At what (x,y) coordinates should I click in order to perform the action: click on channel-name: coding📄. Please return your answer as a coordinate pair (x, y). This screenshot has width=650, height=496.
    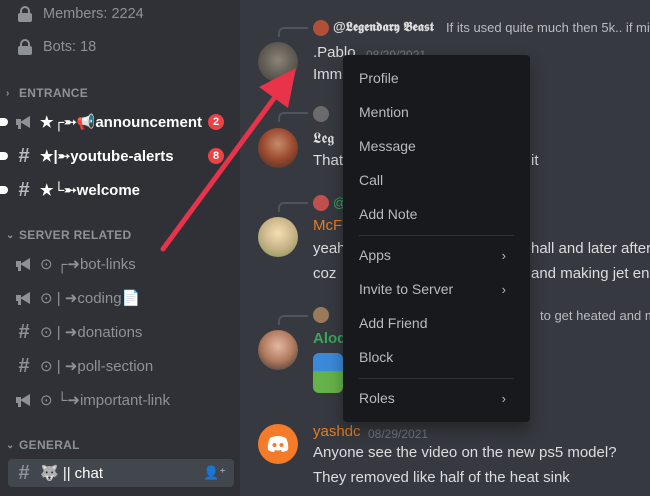
    Looking at the image, I should click on (109, 298).